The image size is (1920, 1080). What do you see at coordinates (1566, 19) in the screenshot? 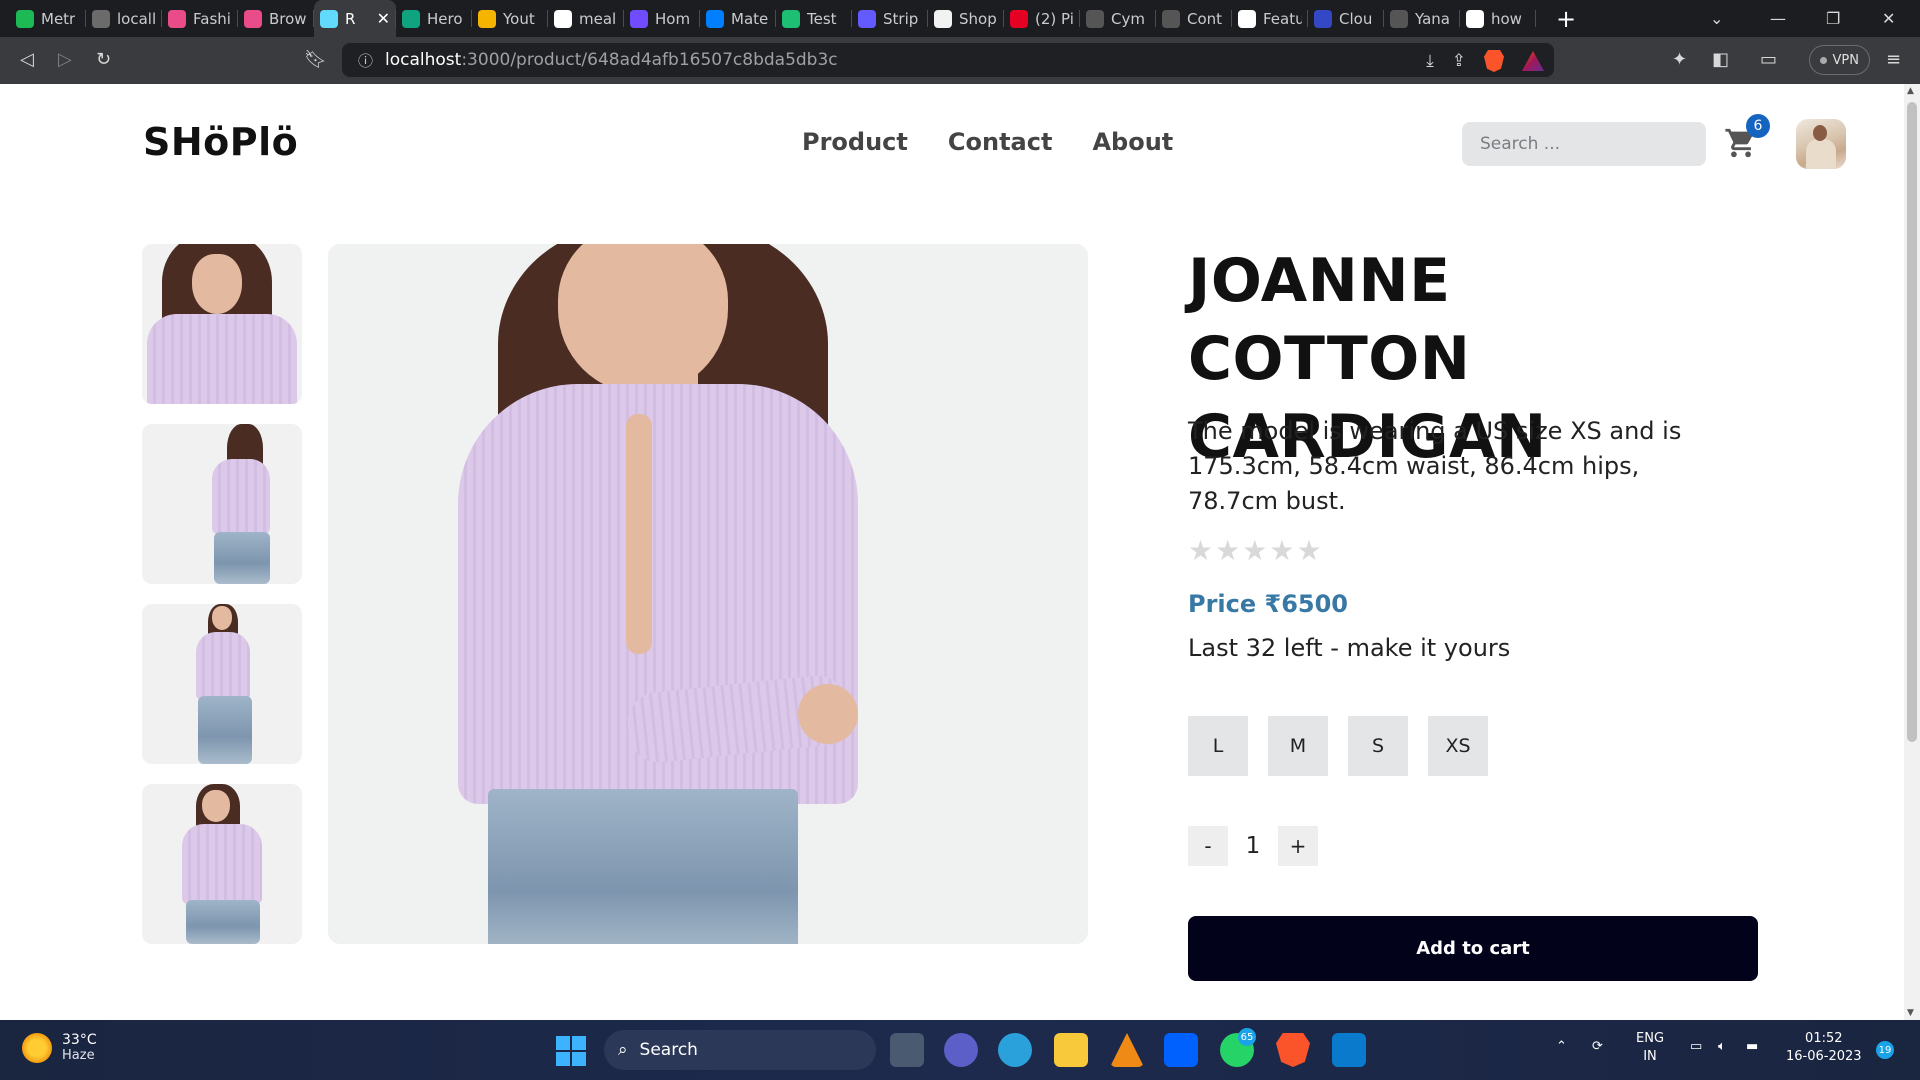
I see `new-tab-button: +` at bounding box center [1566, 19].